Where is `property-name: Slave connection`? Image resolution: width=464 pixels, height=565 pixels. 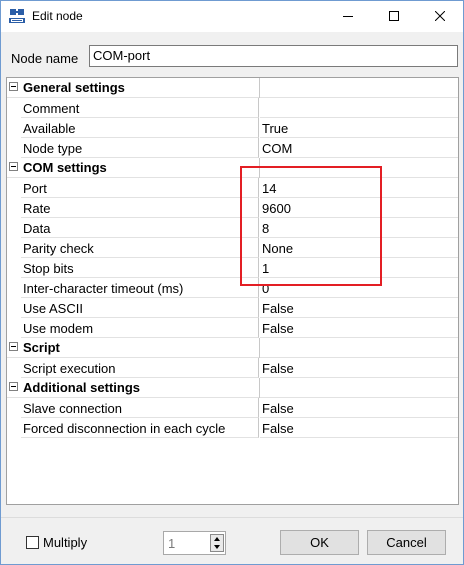 property-name: Slave connection is located at coordinates (140, 408).